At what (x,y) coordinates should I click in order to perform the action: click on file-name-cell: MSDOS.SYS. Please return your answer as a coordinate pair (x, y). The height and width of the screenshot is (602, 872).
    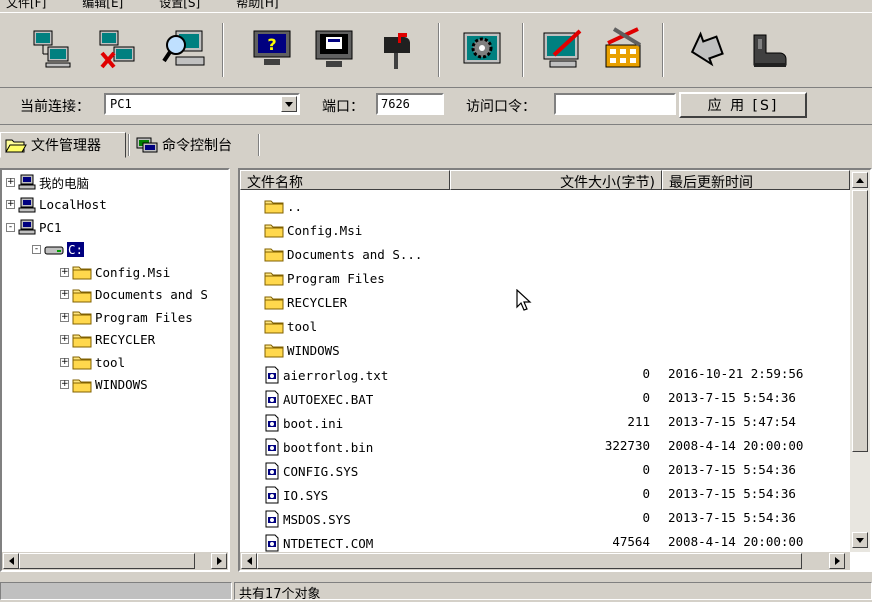
    Looking at the image, I should click on (307, 519).